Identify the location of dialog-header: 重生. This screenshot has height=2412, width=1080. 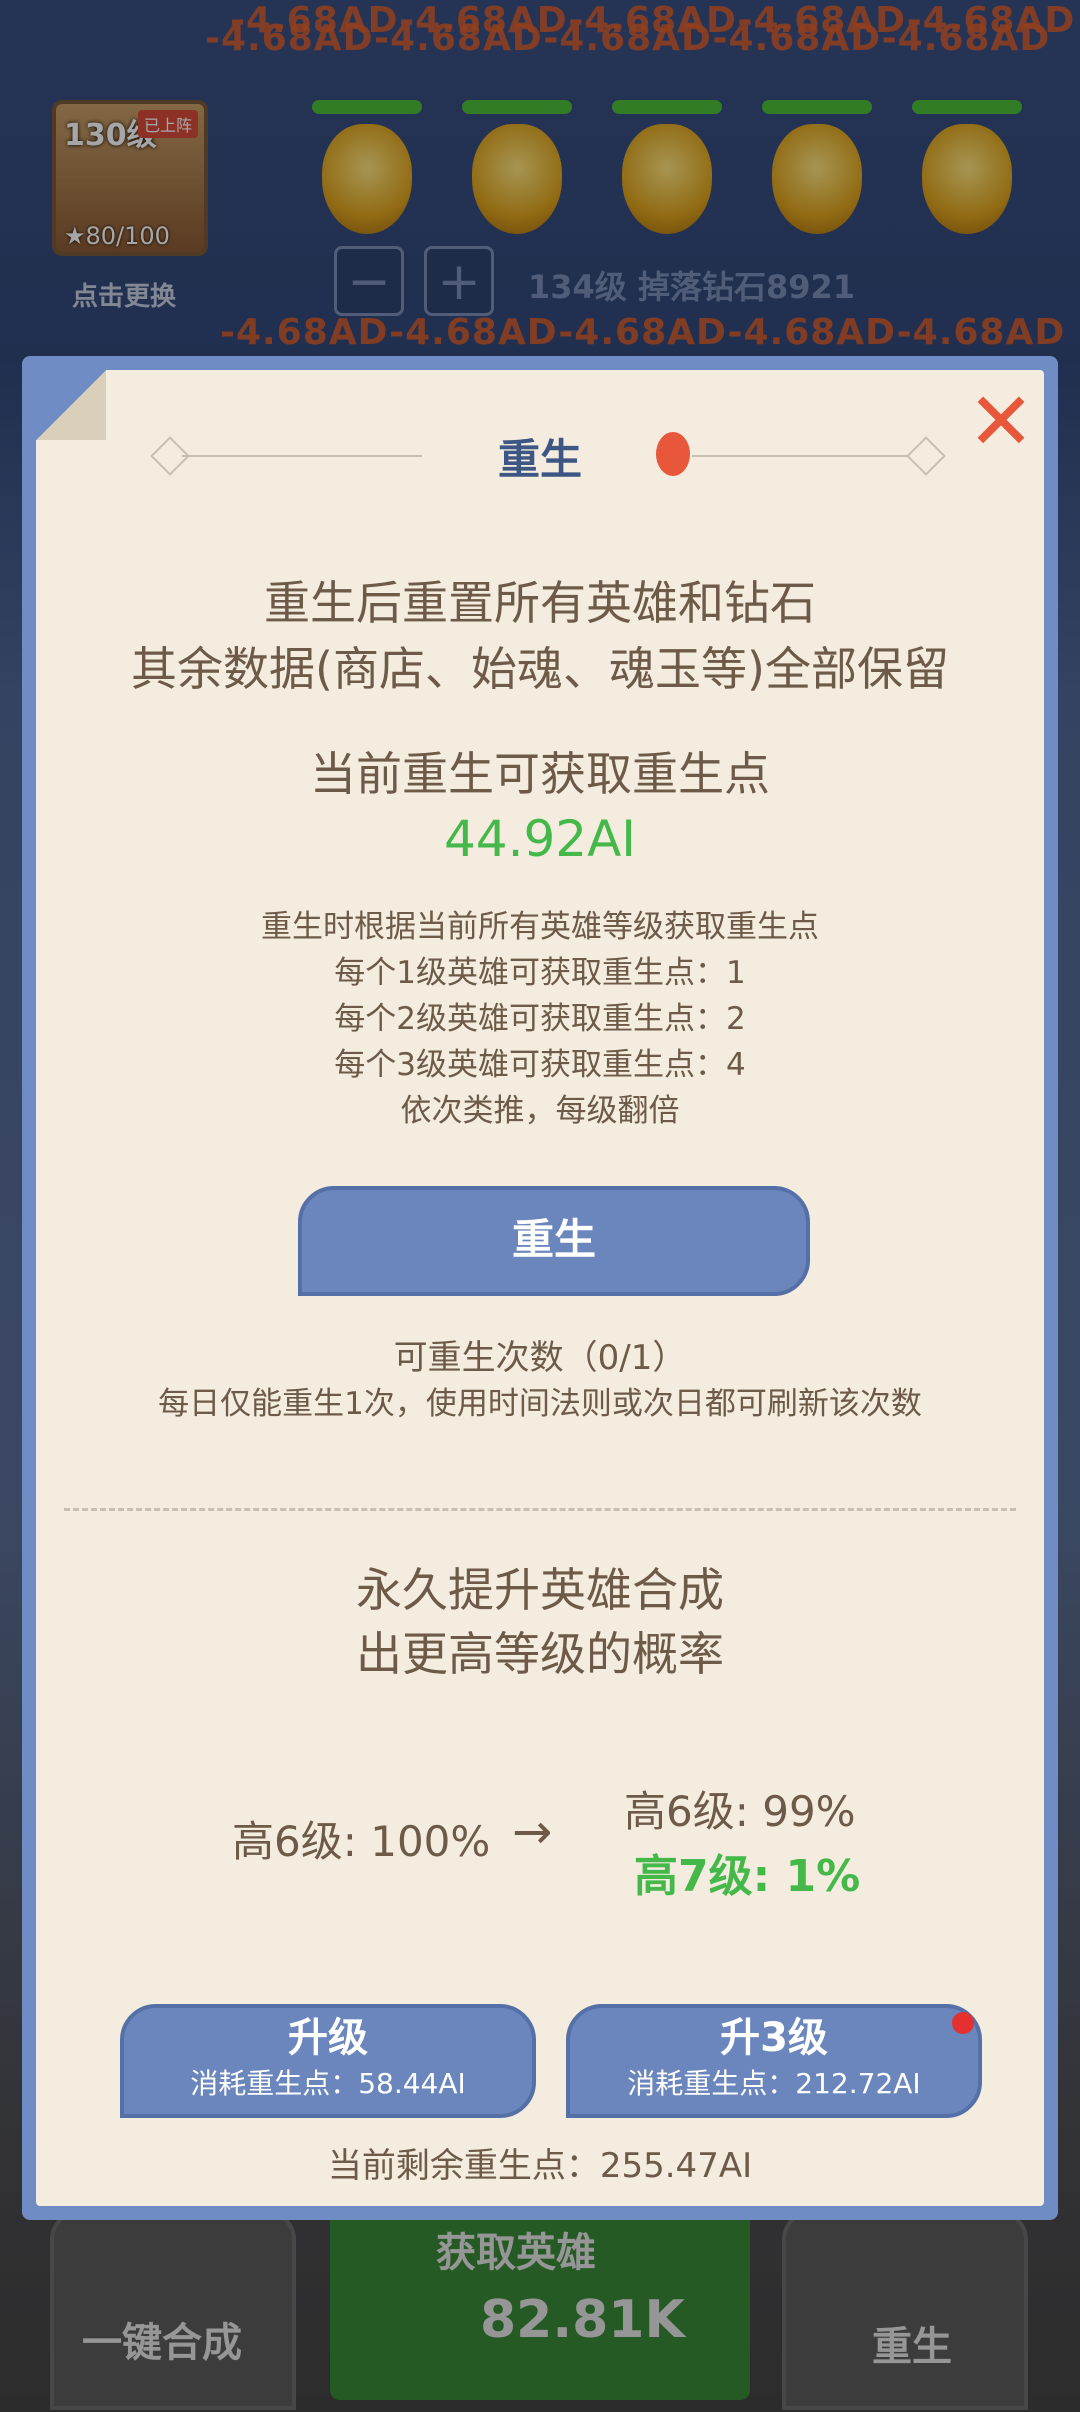
(540, 455).